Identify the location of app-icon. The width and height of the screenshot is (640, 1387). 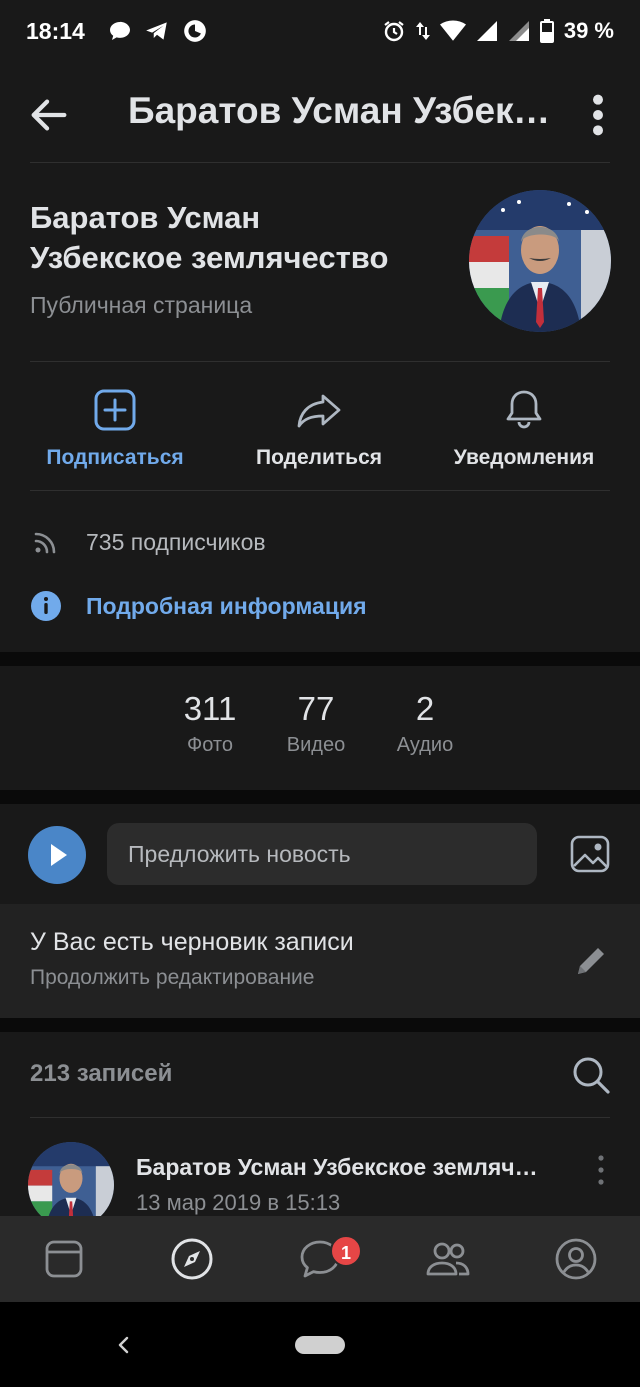
(195, 31).